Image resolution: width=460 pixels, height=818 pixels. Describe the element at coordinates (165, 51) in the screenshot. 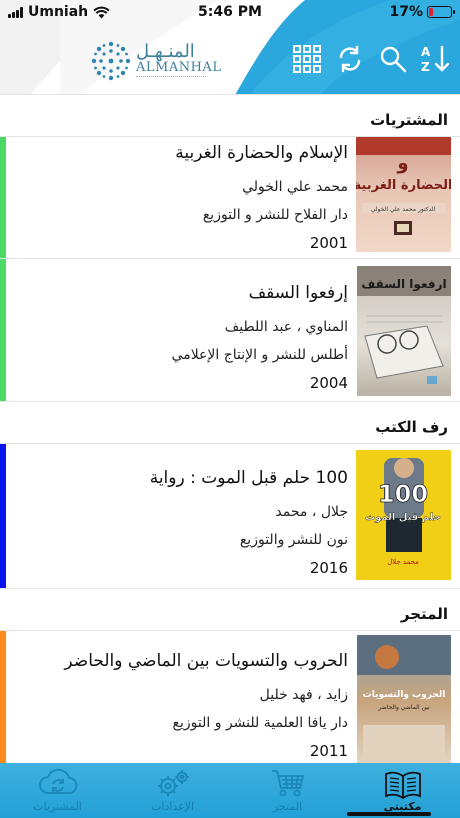

I see `logo-arabic-text: المنـهـل` at that location.